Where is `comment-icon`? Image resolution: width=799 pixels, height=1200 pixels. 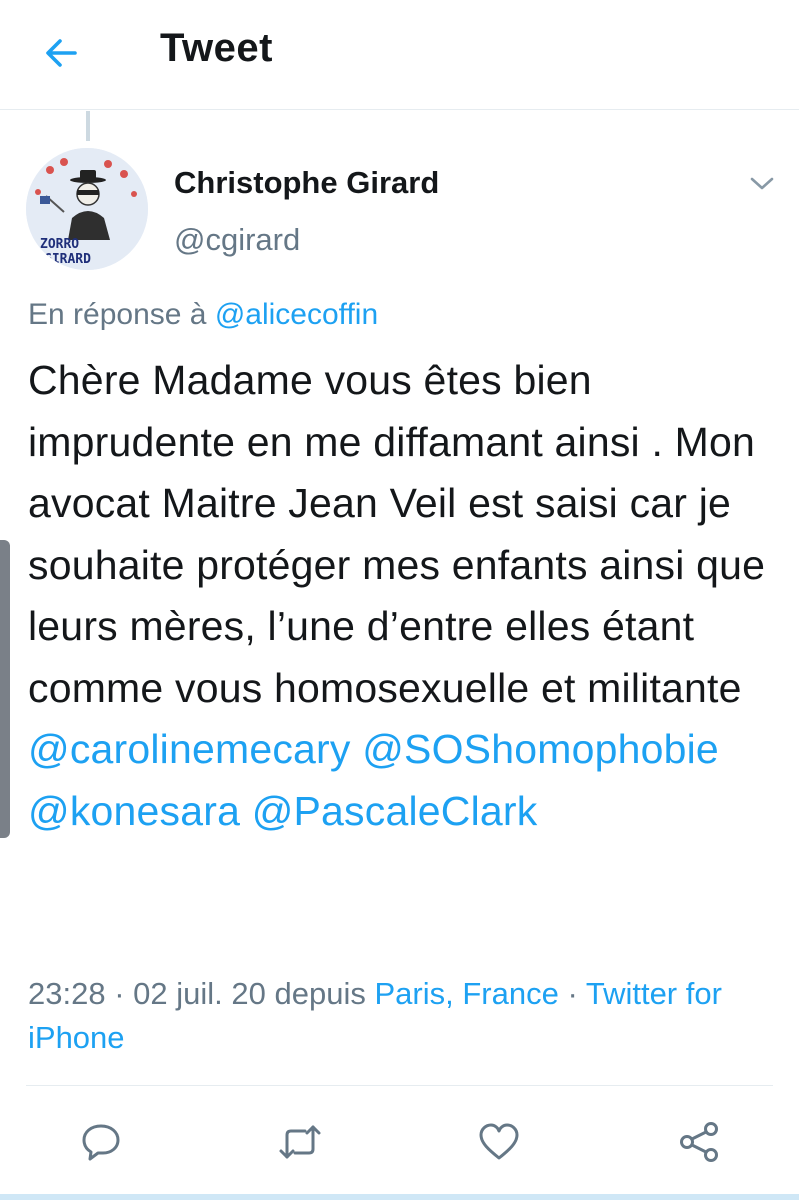
comment-icon is located at coordinates (101, 1142).